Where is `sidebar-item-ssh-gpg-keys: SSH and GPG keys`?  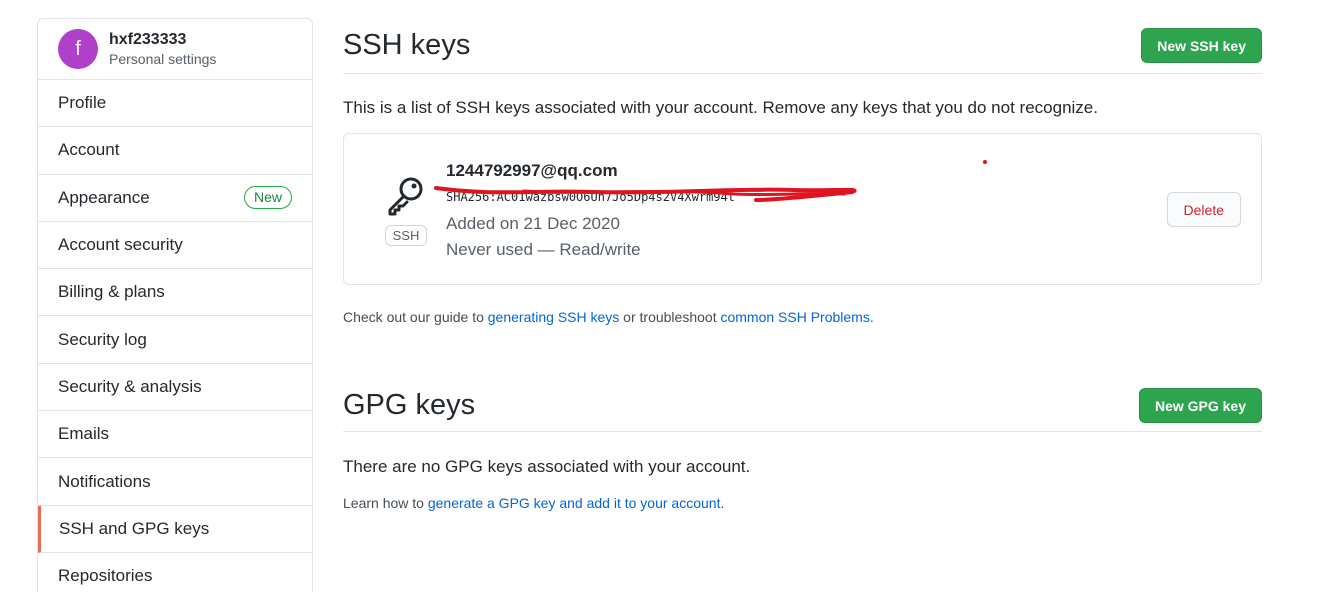 sidebar-item-ssh-gpg-keys: SSH and GPG keys is located at coordinates (175, 529).